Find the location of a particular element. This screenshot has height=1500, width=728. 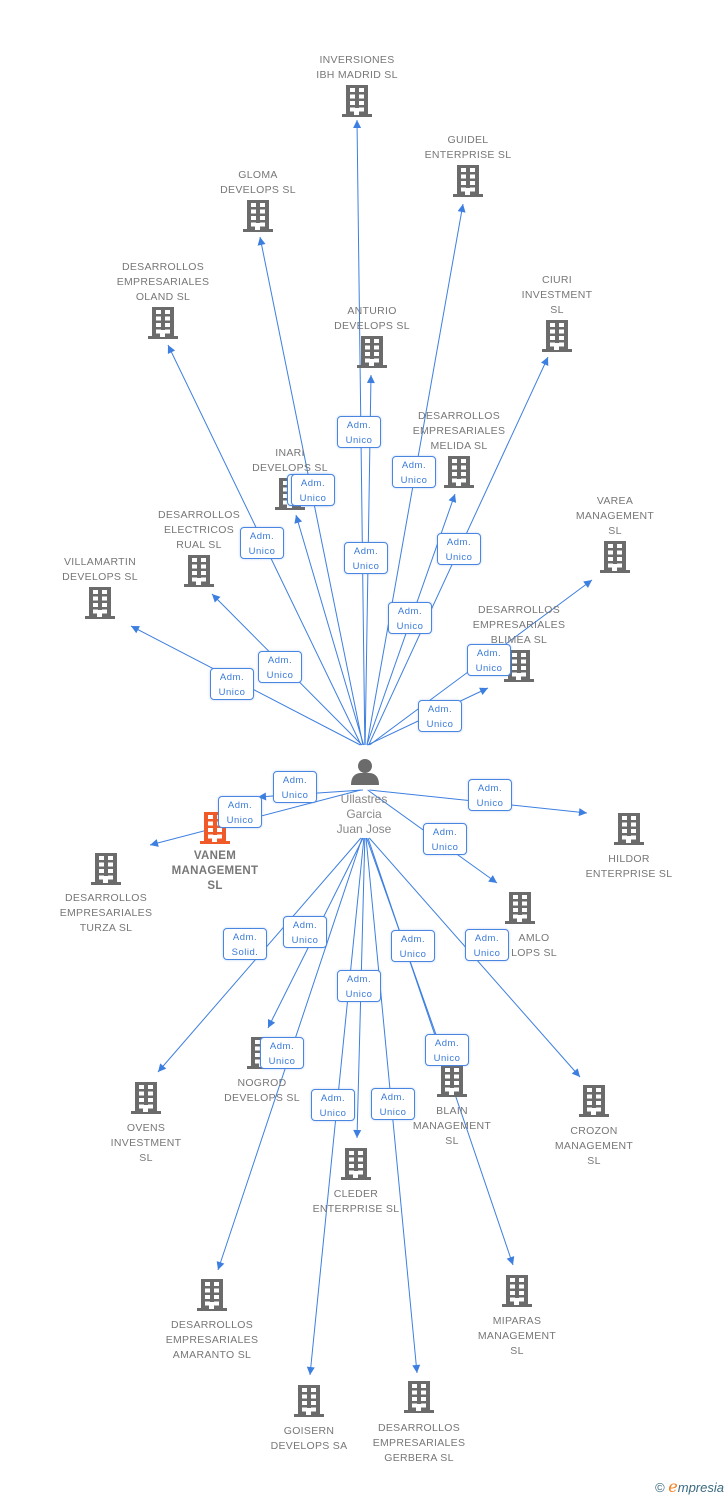

company-label: DESARROLLOS EMPRESARIALES BLIMEA SL is located at coordinates (519, 625).